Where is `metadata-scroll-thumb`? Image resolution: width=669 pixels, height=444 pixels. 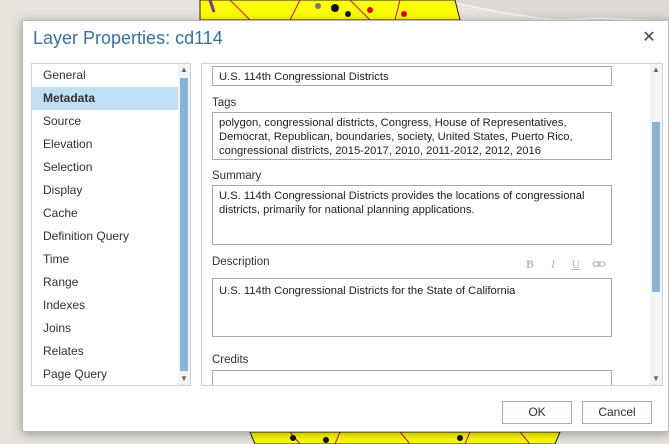
metadata-scroll-thumb is located at coordinates (656, 207).